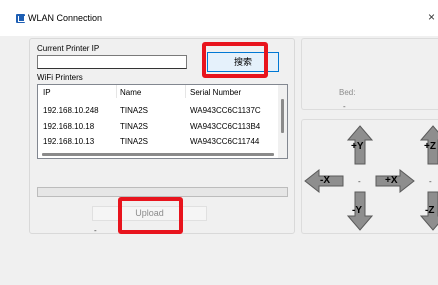 Image resolution: width=438 pixels, height=285 pixels. What do you see at coordinates (431, 17) in the screenshot?
I see `close-icon: ×` at bounding box center [431, 17].